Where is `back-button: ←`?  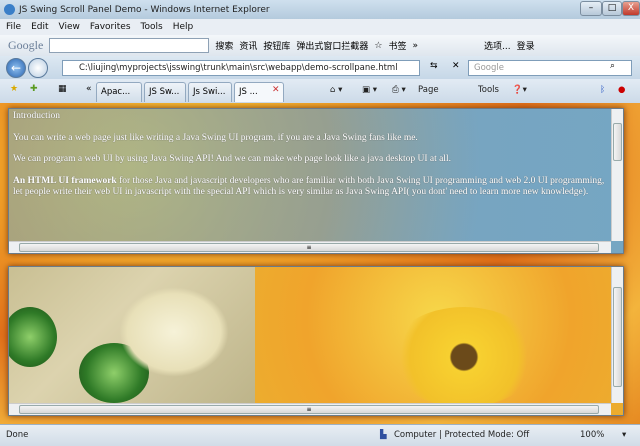 back-button: ← is located at coordinates (16, 68).